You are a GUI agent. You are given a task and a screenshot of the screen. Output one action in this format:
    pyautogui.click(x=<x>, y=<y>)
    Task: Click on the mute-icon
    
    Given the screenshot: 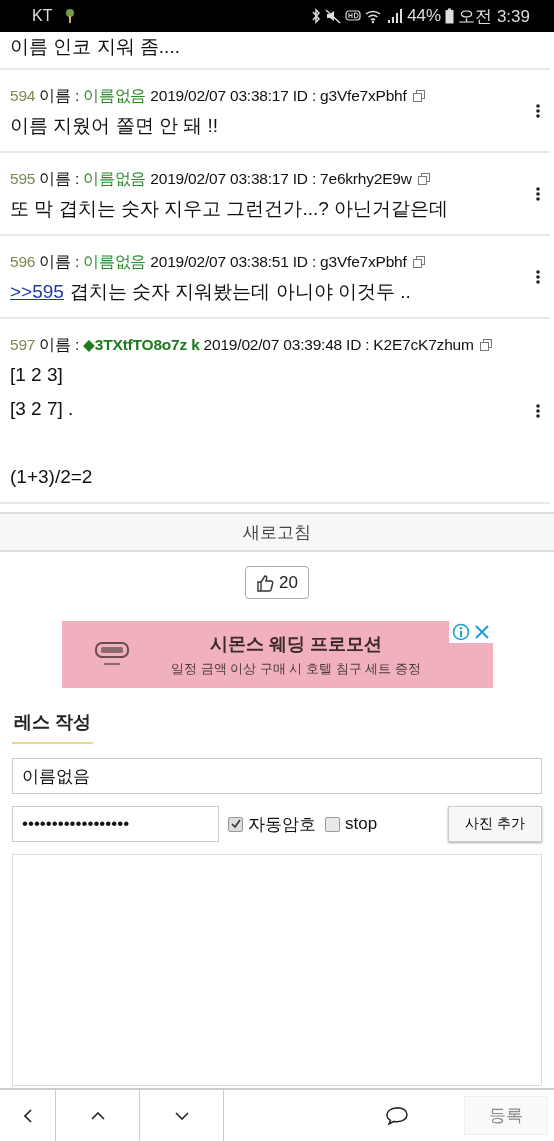 What is the action you would take?
    pyautogui.click(x=333, y=16)
    